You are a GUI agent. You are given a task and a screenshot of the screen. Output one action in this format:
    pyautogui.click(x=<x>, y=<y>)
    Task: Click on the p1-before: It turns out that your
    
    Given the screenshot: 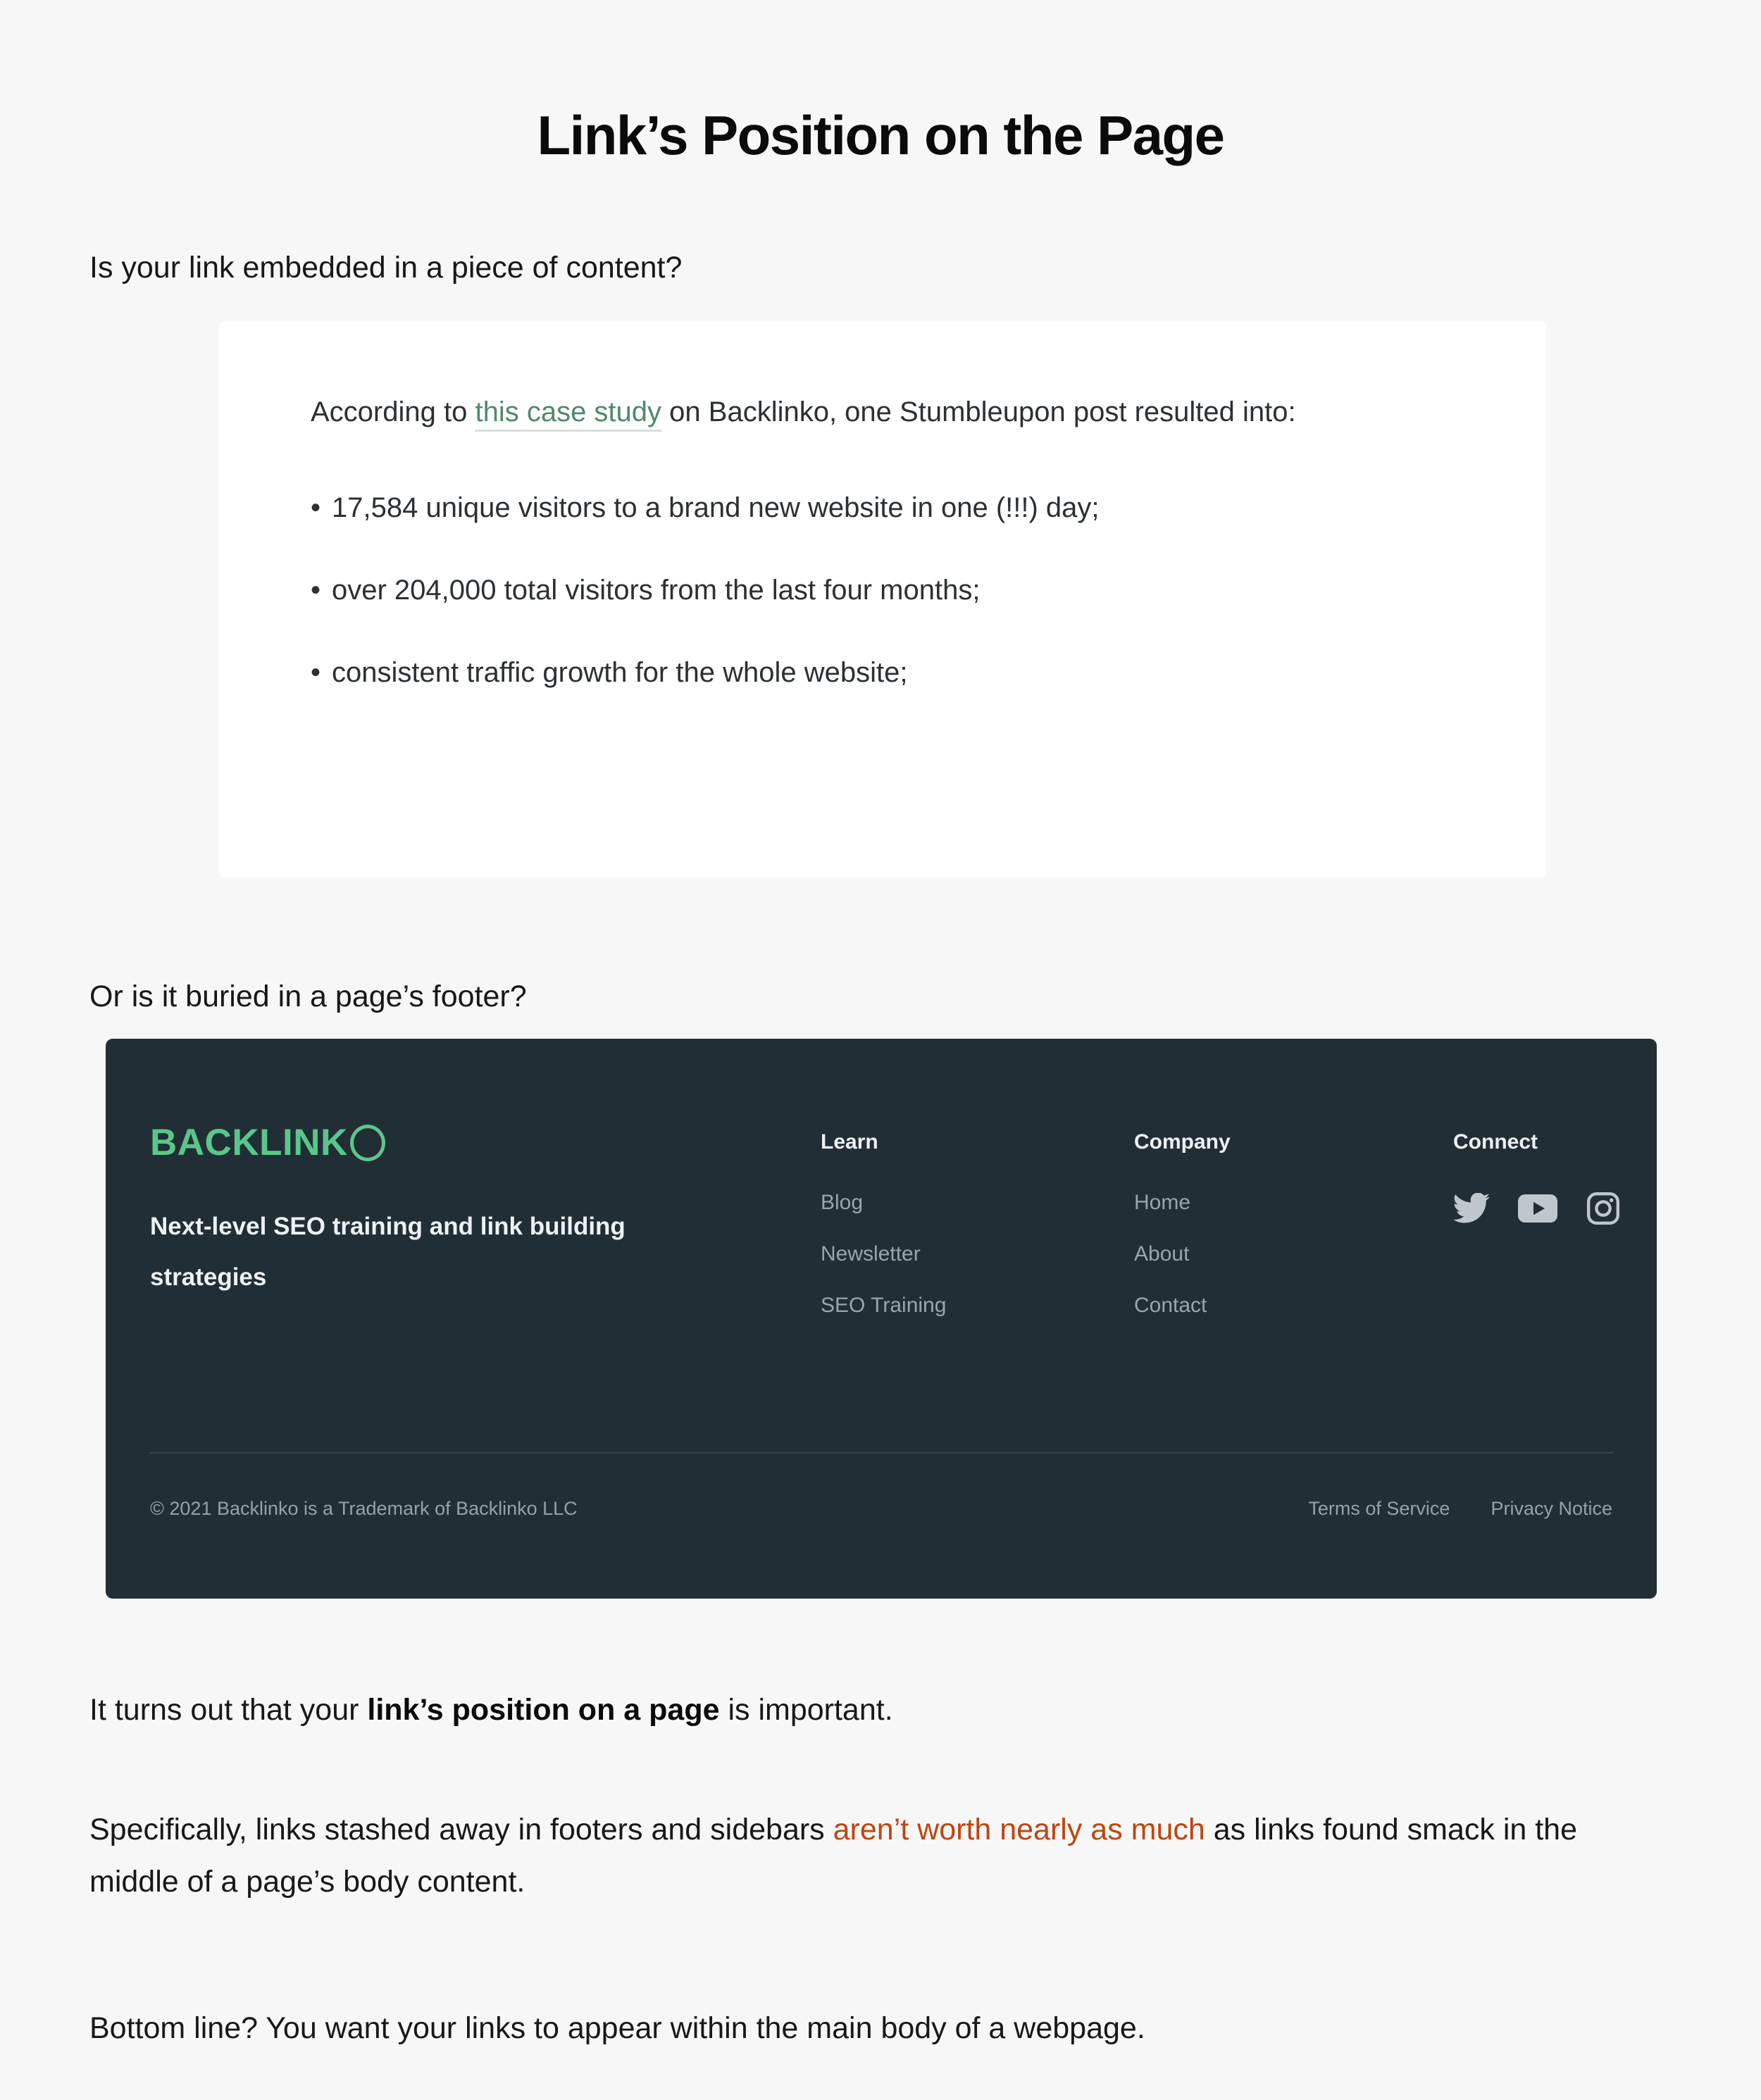 What is the action you would take?
    pyautogui.click(x=228, y=1710)
    